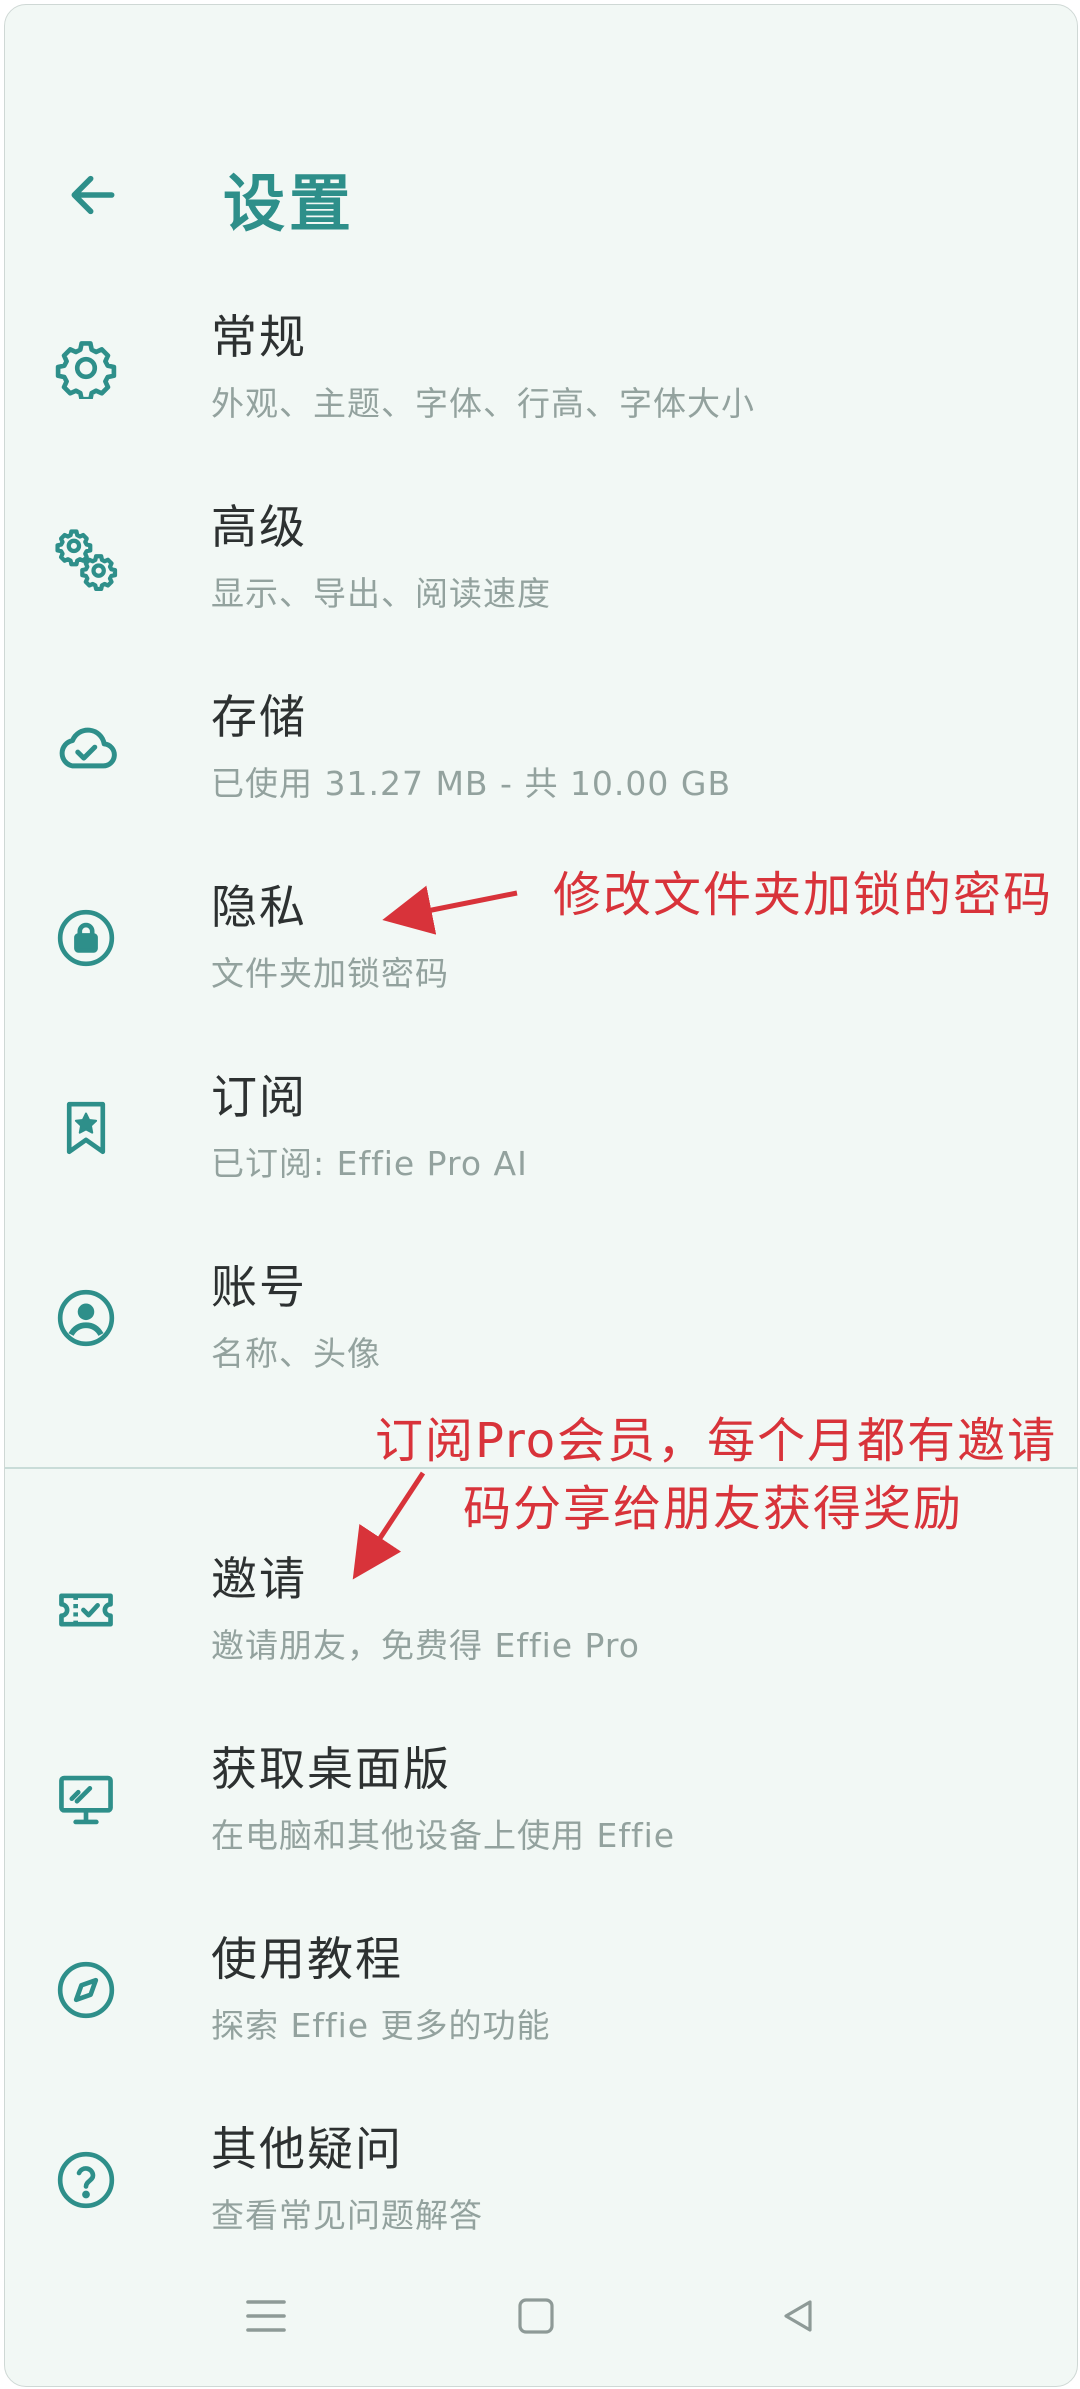 The height and width of the screenshot is (2389, 1080). Describe the element at coordinates (86, 938) in the screenshot. I see `lock-icon` at that location.